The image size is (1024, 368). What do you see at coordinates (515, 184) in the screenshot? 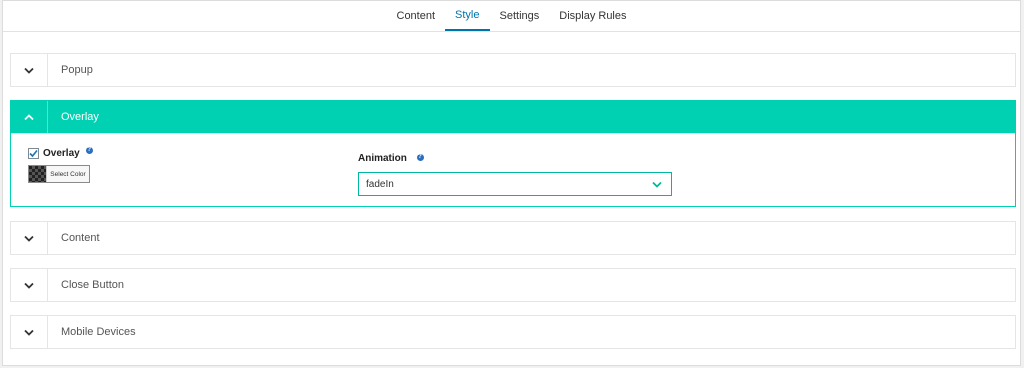
I see `animation-select: fadeIn` at bounding box center [515, 184].